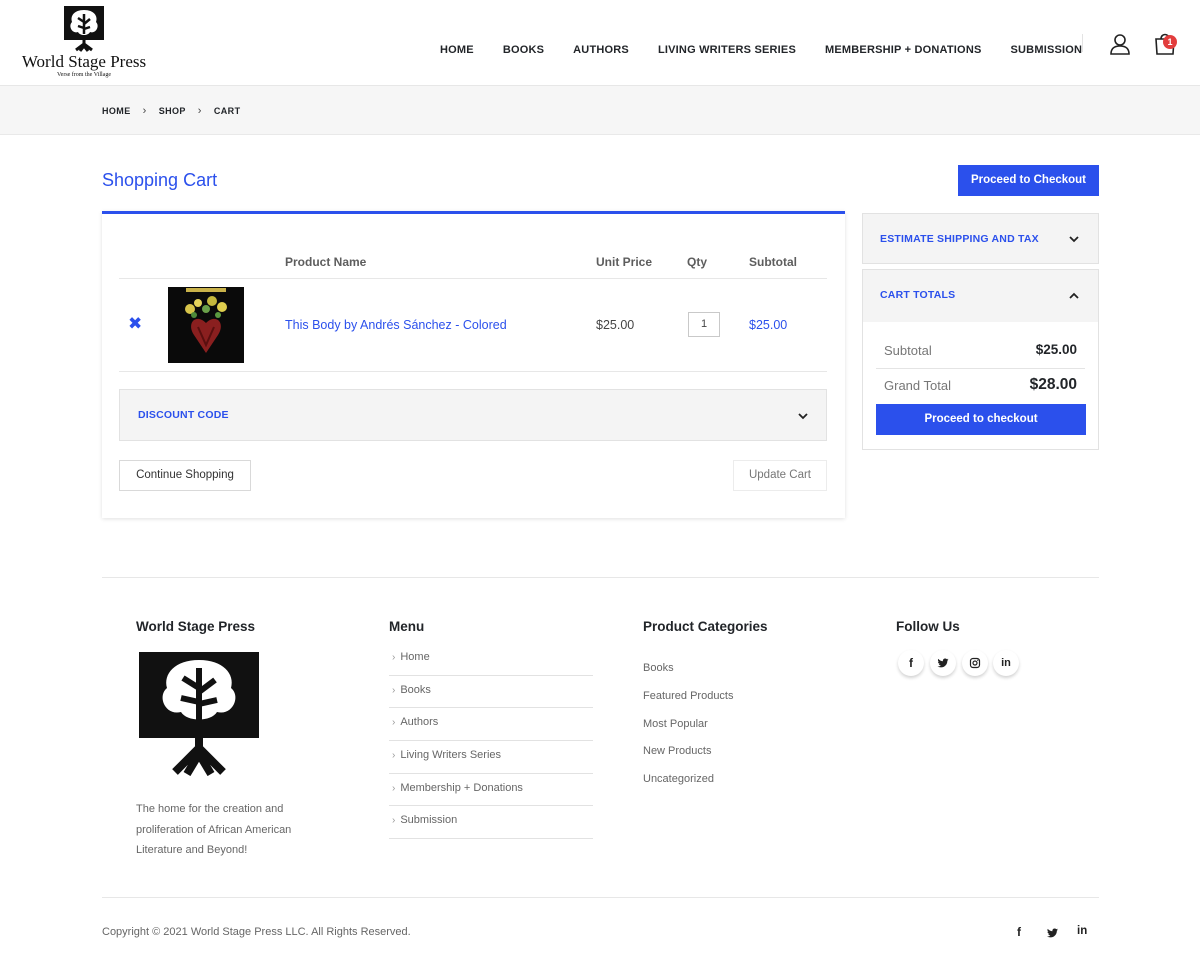  I want to click on footer-menu-submission: Submission, so click(429, 820).